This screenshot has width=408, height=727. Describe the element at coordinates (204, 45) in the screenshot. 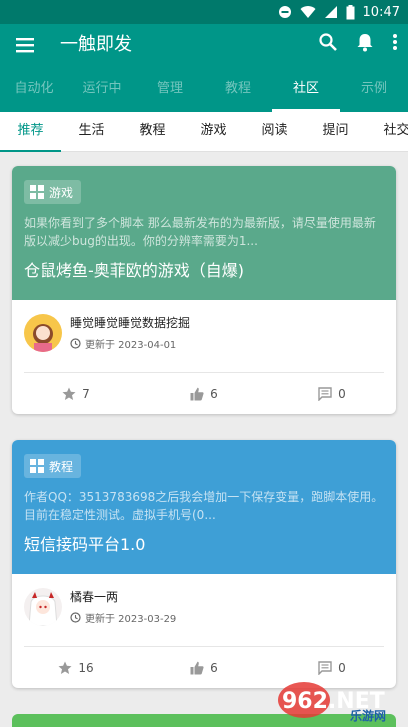

I see `app-bar: 一触即发` at that location.